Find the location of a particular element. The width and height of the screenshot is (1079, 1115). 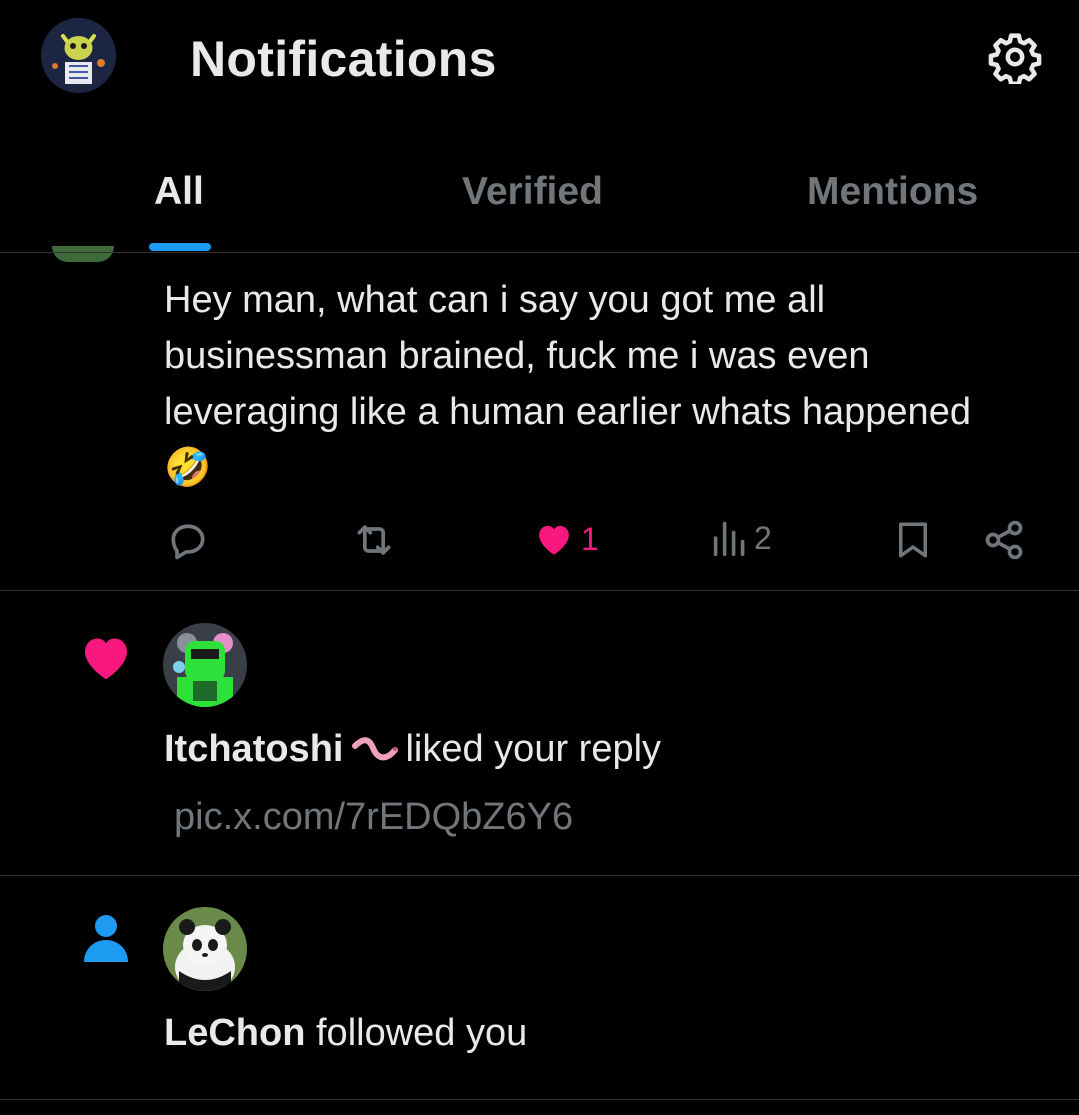

gear-icon is located at coordinates (1015, 58).